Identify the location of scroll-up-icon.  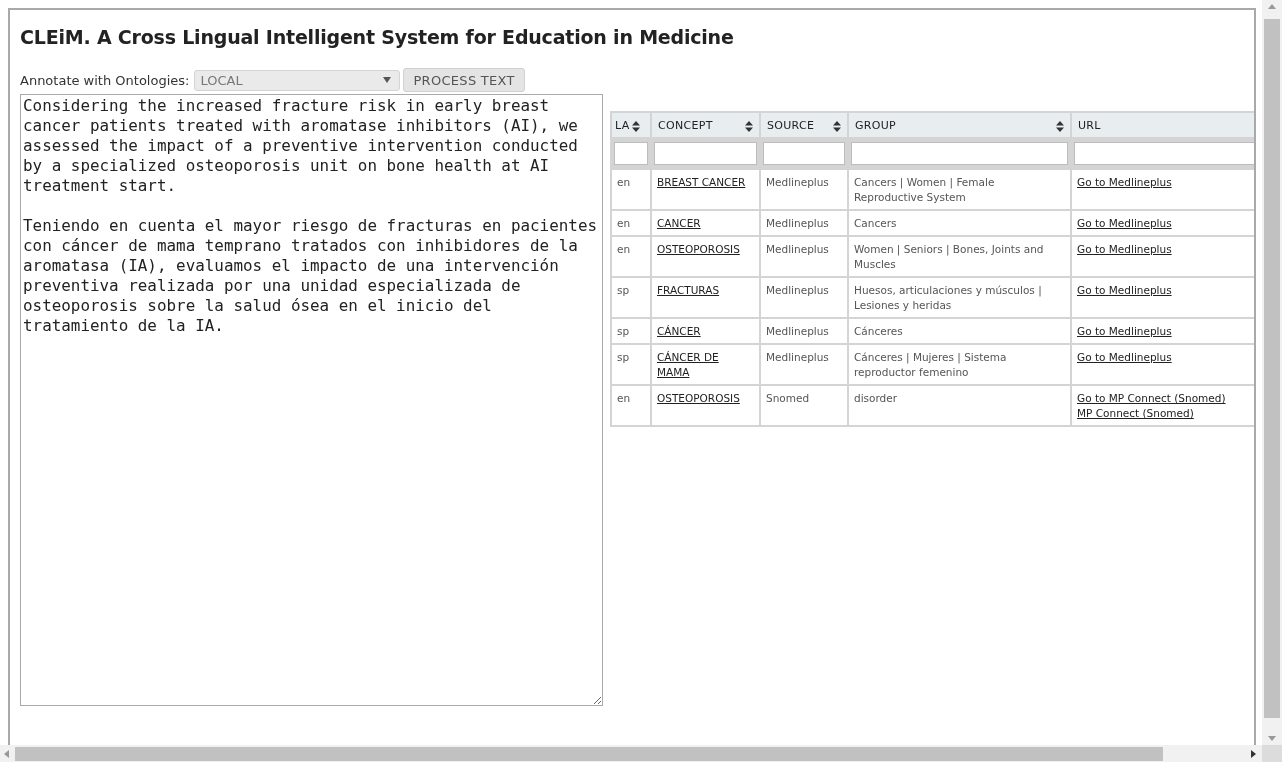
(1272, 6).